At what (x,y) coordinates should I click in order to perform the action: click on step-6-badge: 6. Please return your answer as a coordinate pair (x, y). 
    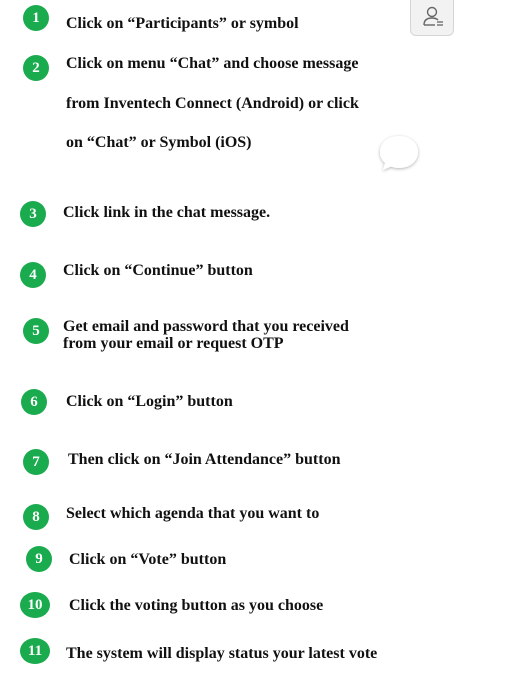
    Looking at the image, I should click on (34, 402).